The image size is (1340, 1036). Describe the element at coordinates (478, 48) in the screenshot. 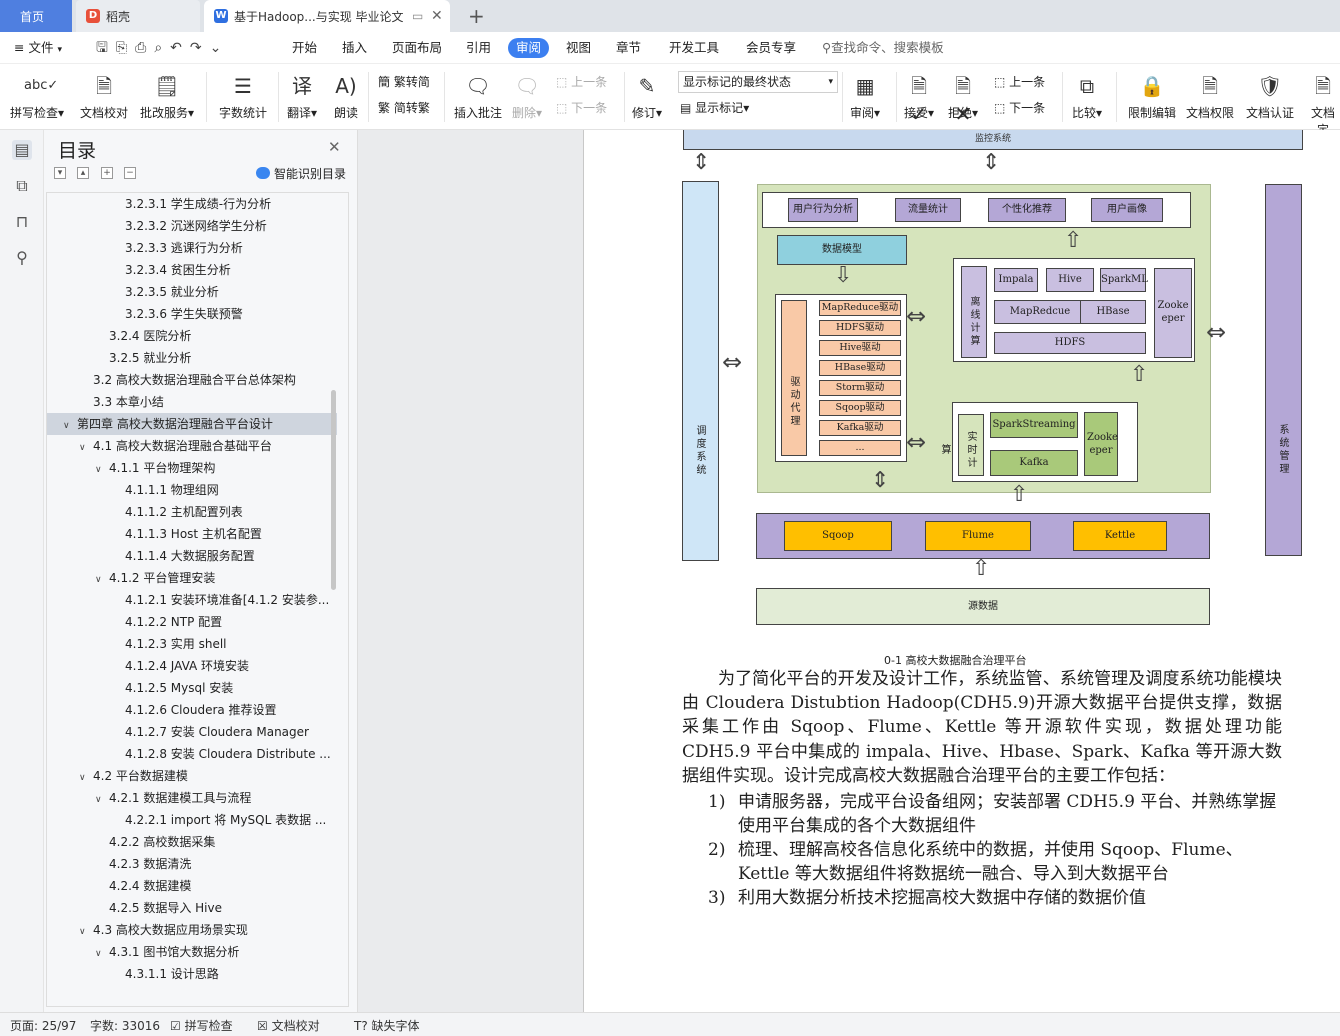

I see `menu-reference: 引用` at that location.